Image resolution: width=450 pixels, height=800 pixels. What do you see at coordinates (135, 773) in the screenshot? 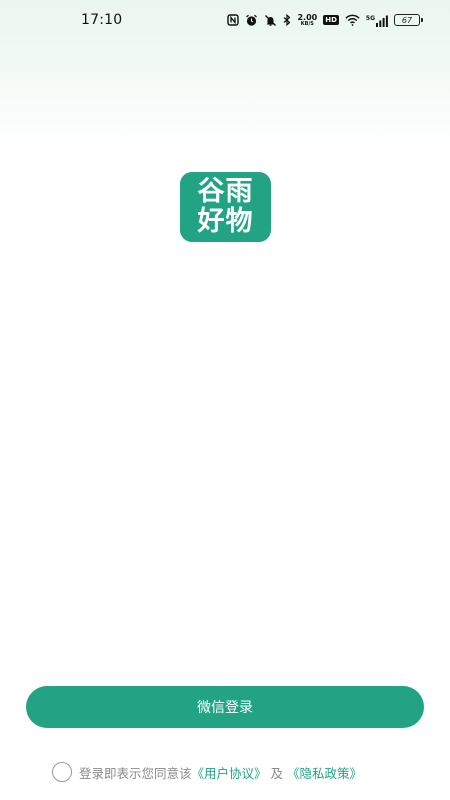
I see `agreement-prefix: 登录即表示您同意该` at bounding box center [135, 773].